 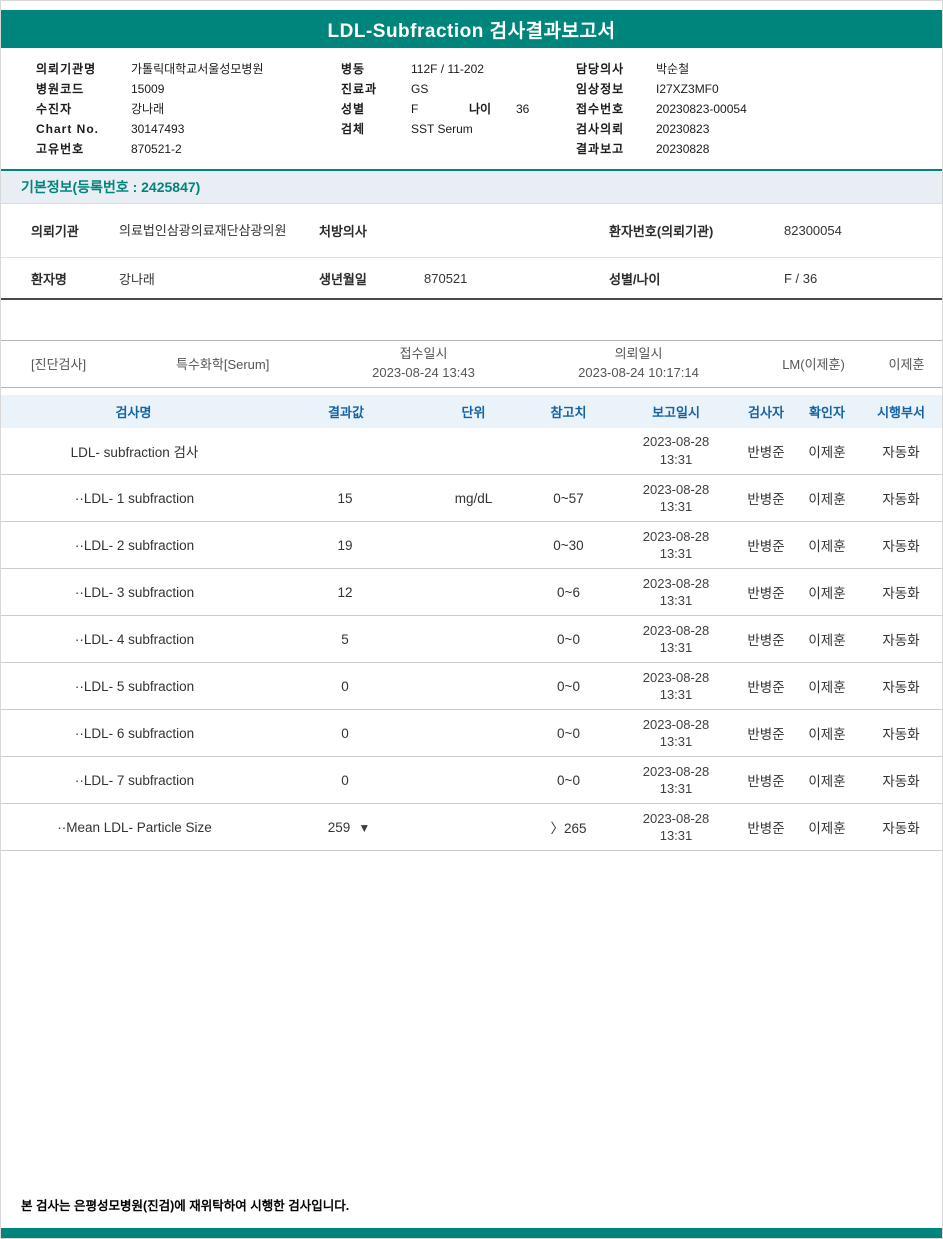 I want to click on test-name: ··LDL- 3 subfraction, so click(x=133, y=592).